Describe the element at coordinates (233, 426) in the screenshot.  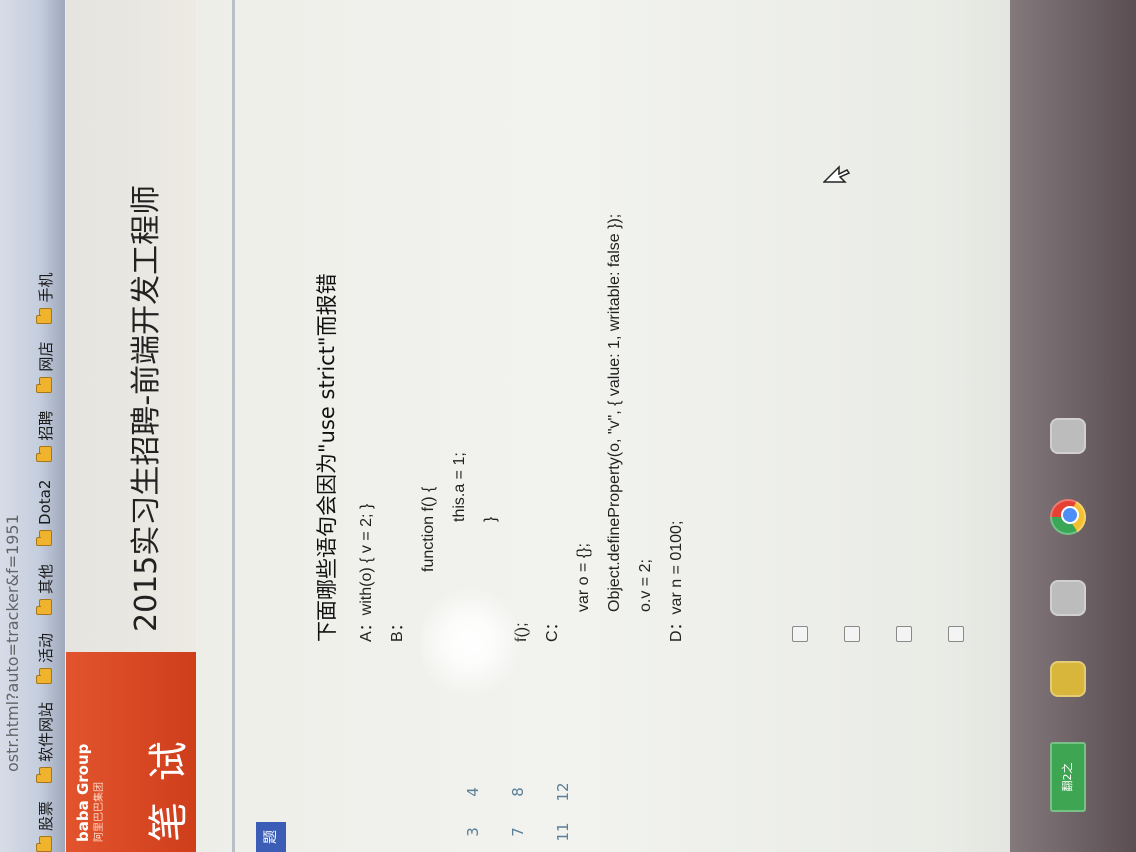
I see `divider` at that location.